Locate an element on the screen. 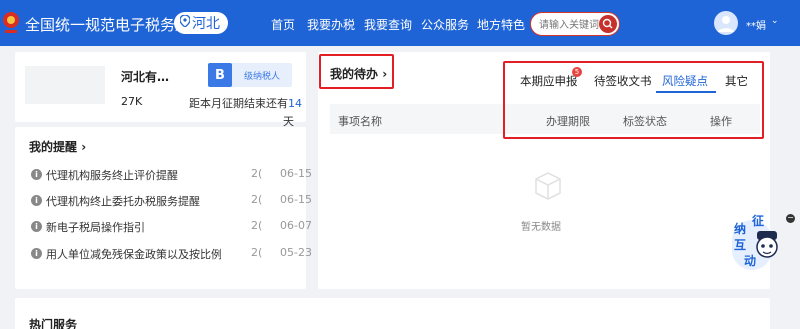 The height and width of the screenshot is (329, 800). search-icon is located at coordinates (607, 23).